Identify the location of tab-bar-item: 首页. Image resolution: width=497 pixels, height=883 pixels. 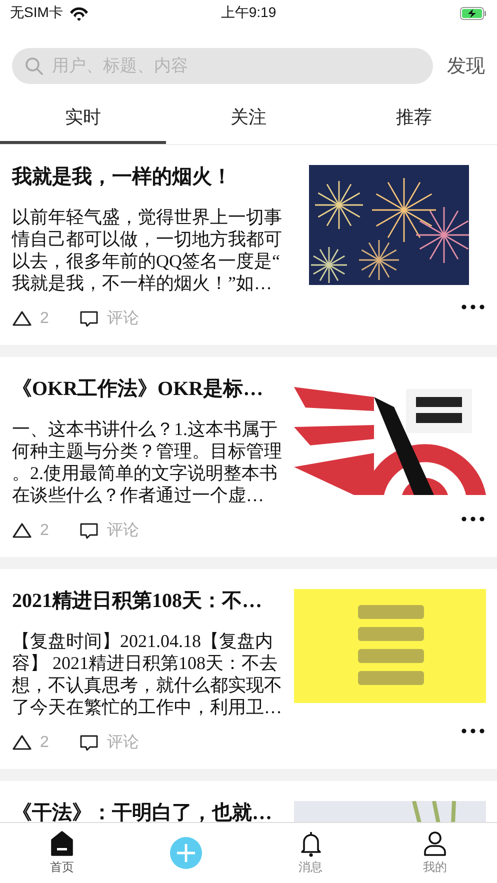
(62, 853).